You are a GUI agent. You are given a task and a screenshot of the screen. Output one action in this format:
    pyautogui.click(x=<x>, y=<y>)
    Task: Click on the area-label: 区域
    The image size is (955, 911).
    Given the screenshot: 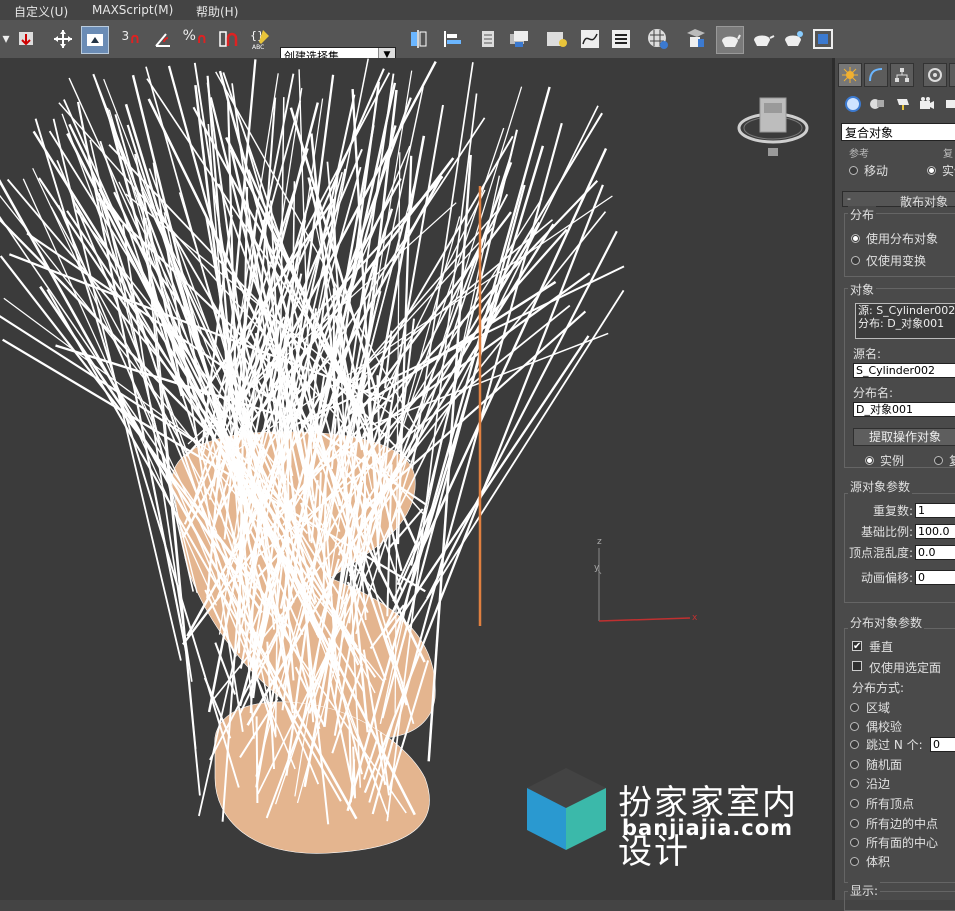 What is the action you would take?
    pyautogui.click(x=878, y=707)
    